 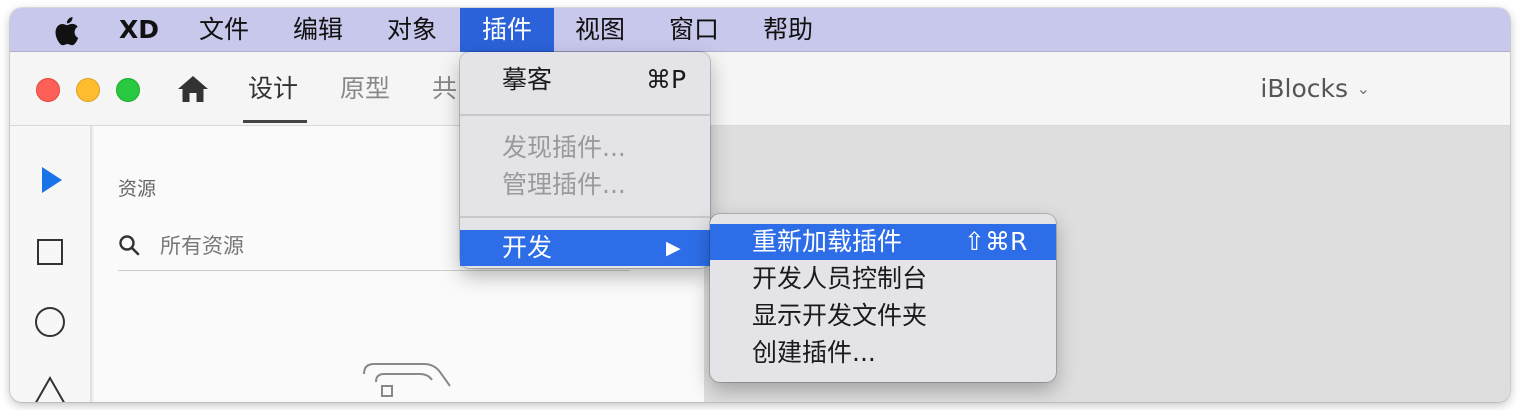 What do you see at coordinates (52, 180) in the screenshot?
I see `select-tool-icon` at bounding box center [52, 180].